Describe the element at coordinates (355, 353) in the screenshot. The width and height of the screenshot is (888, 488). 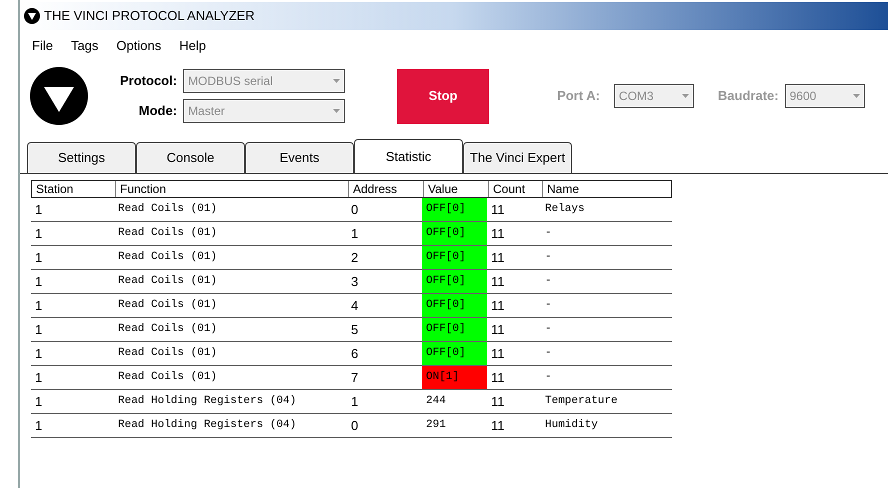
I see `table-cell-text: 6` at that location.